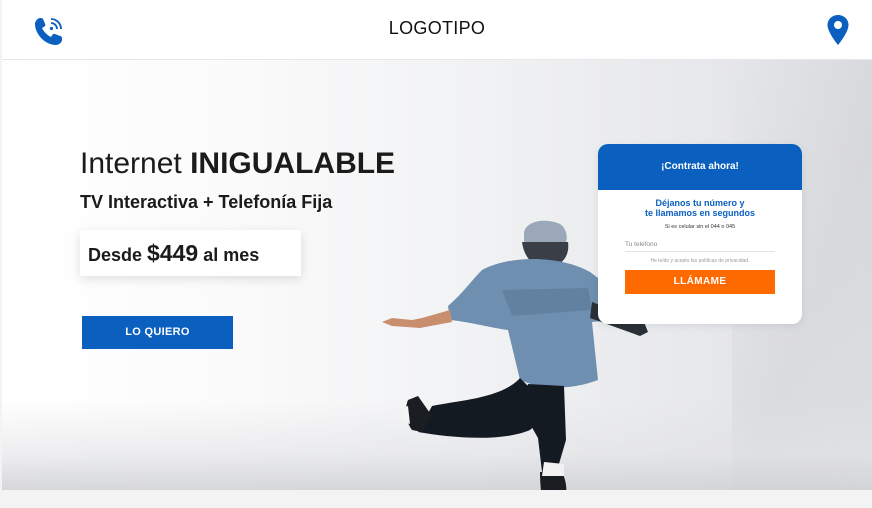 This screenshot has height=508, width=872. Describe the element at coordinates (700, 282) in the screenshot. I see `llamame-button: LLÁMAME` at that location.